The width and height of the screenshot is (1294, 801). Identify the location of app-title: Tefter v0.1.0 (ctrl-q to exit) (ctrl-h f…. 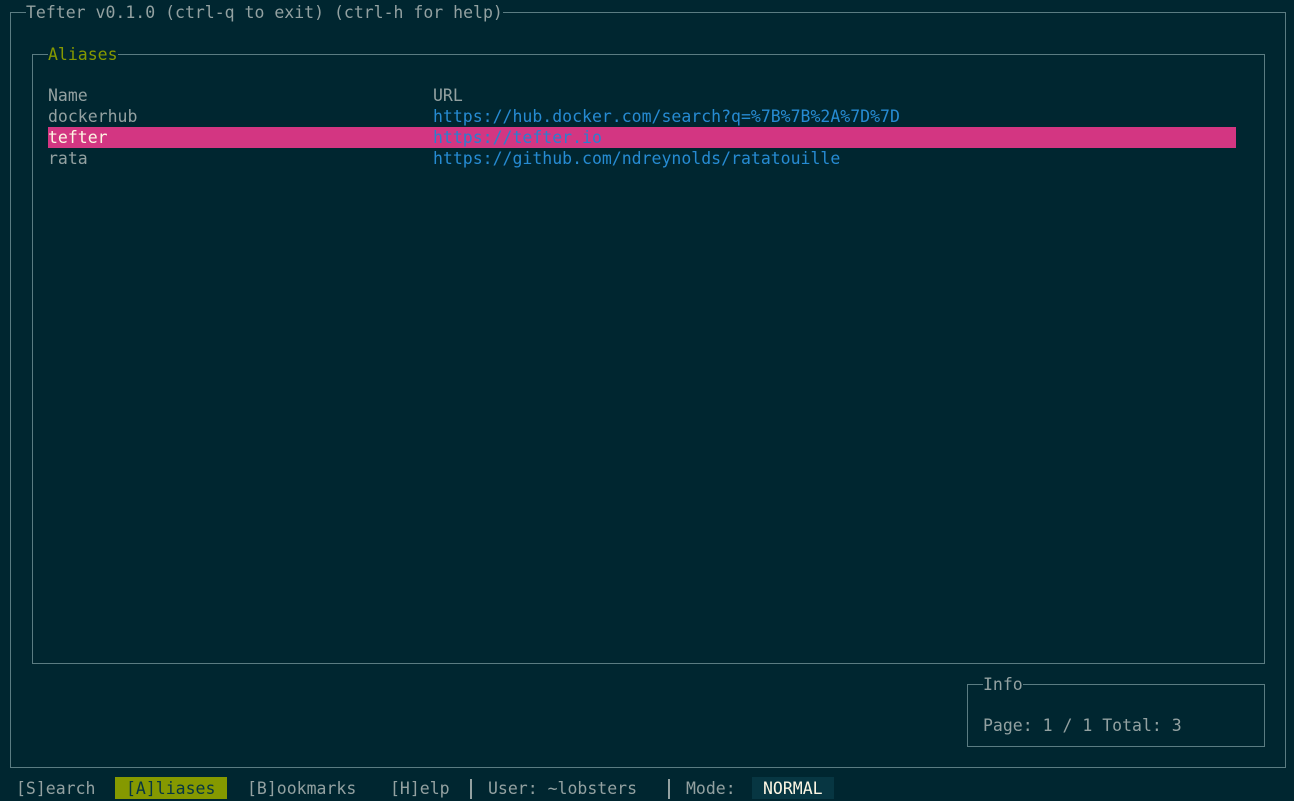
(264, 12).